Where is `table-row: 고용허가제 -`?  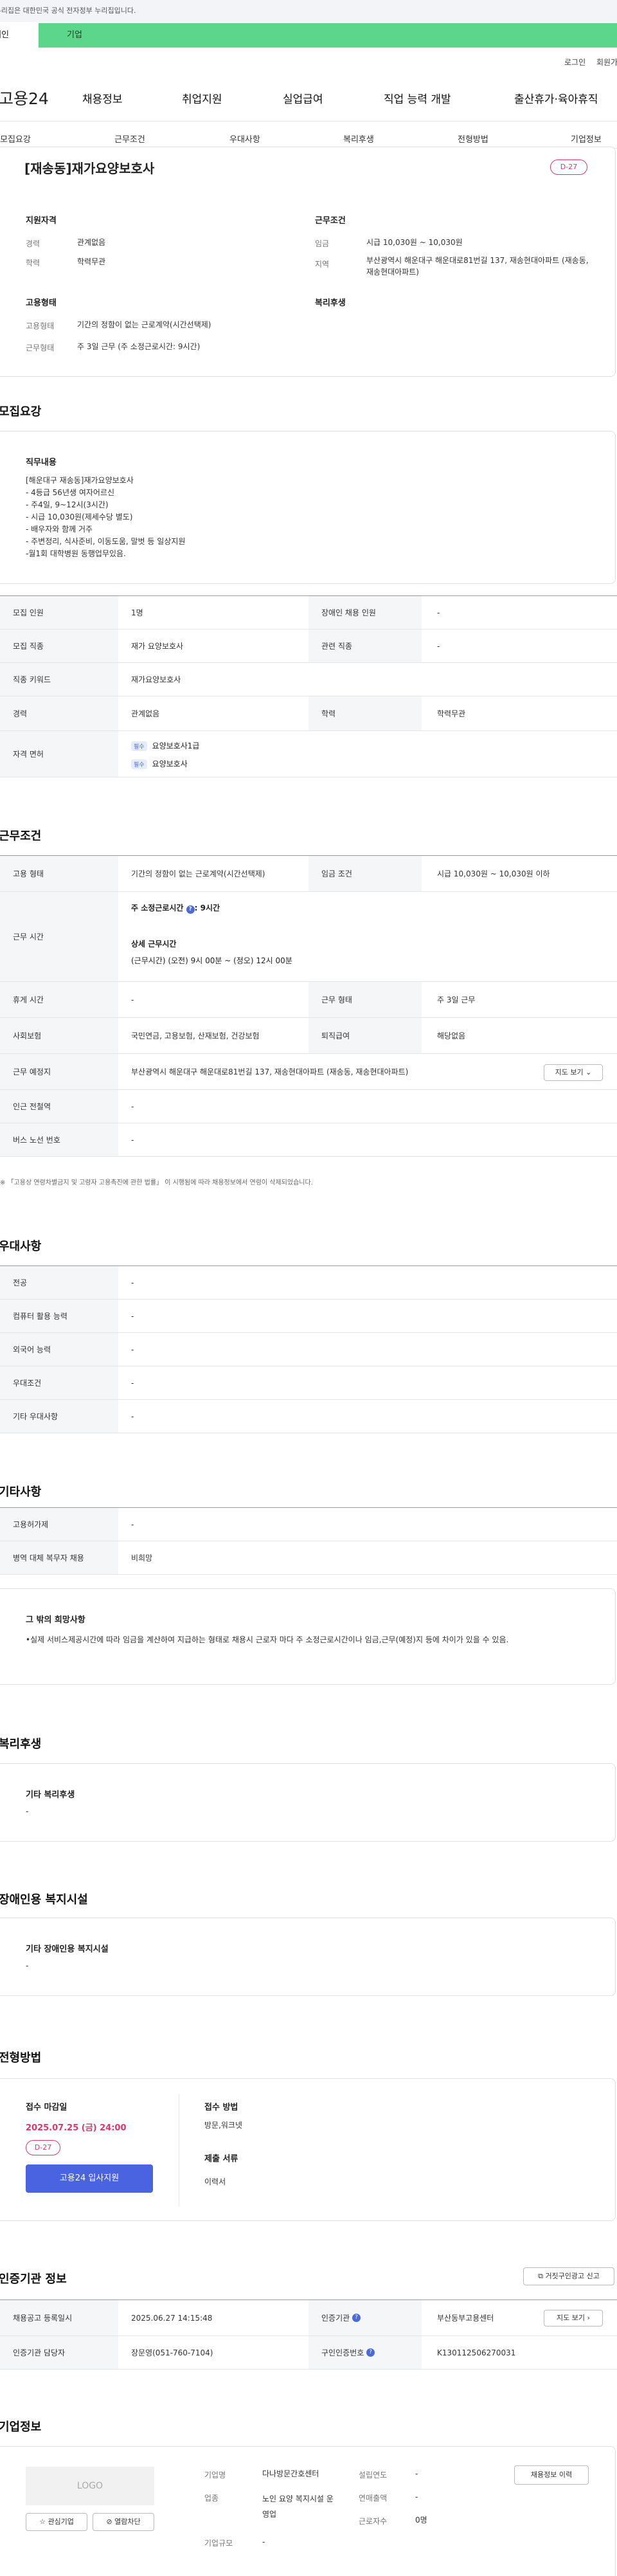
table-row: 고용허가제 - is located at coordinates (308, 1524).